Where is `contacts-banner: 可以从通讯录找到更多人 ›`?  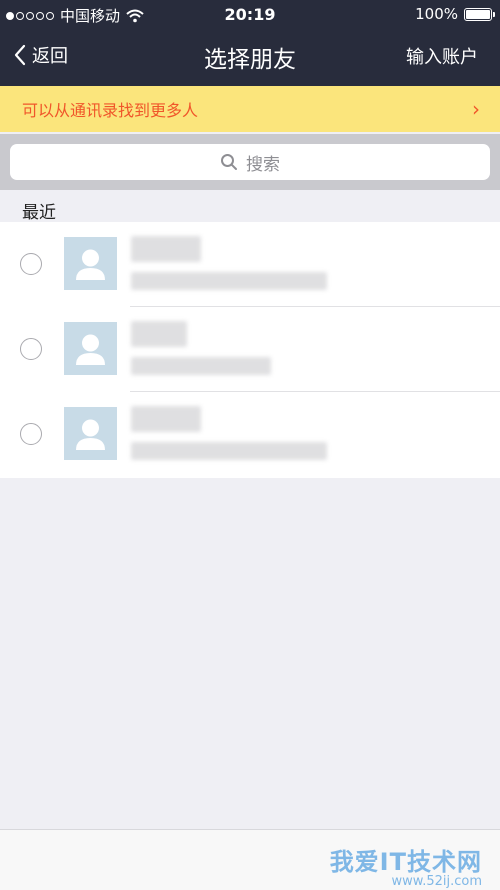 contacts-banner: 可以从通讯录找到更多人 › is located at coordinates (250, 109).